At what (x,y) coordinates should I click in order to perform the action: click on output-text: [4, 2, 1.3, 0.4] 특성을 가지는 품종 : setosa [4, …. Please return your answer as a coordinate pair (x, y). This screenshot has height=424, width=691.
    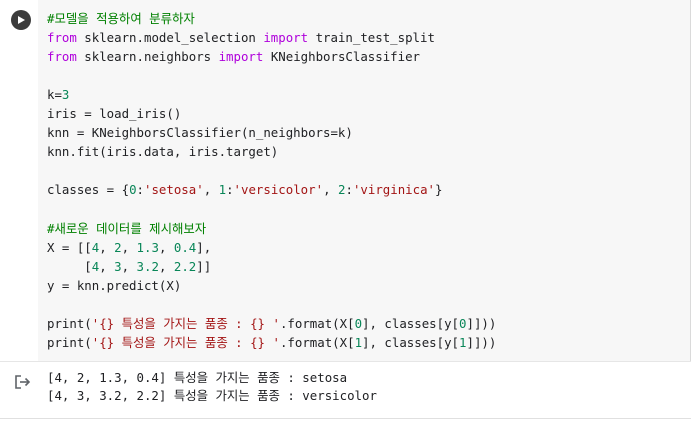
    Looking at the image, I should click on (212, 387).